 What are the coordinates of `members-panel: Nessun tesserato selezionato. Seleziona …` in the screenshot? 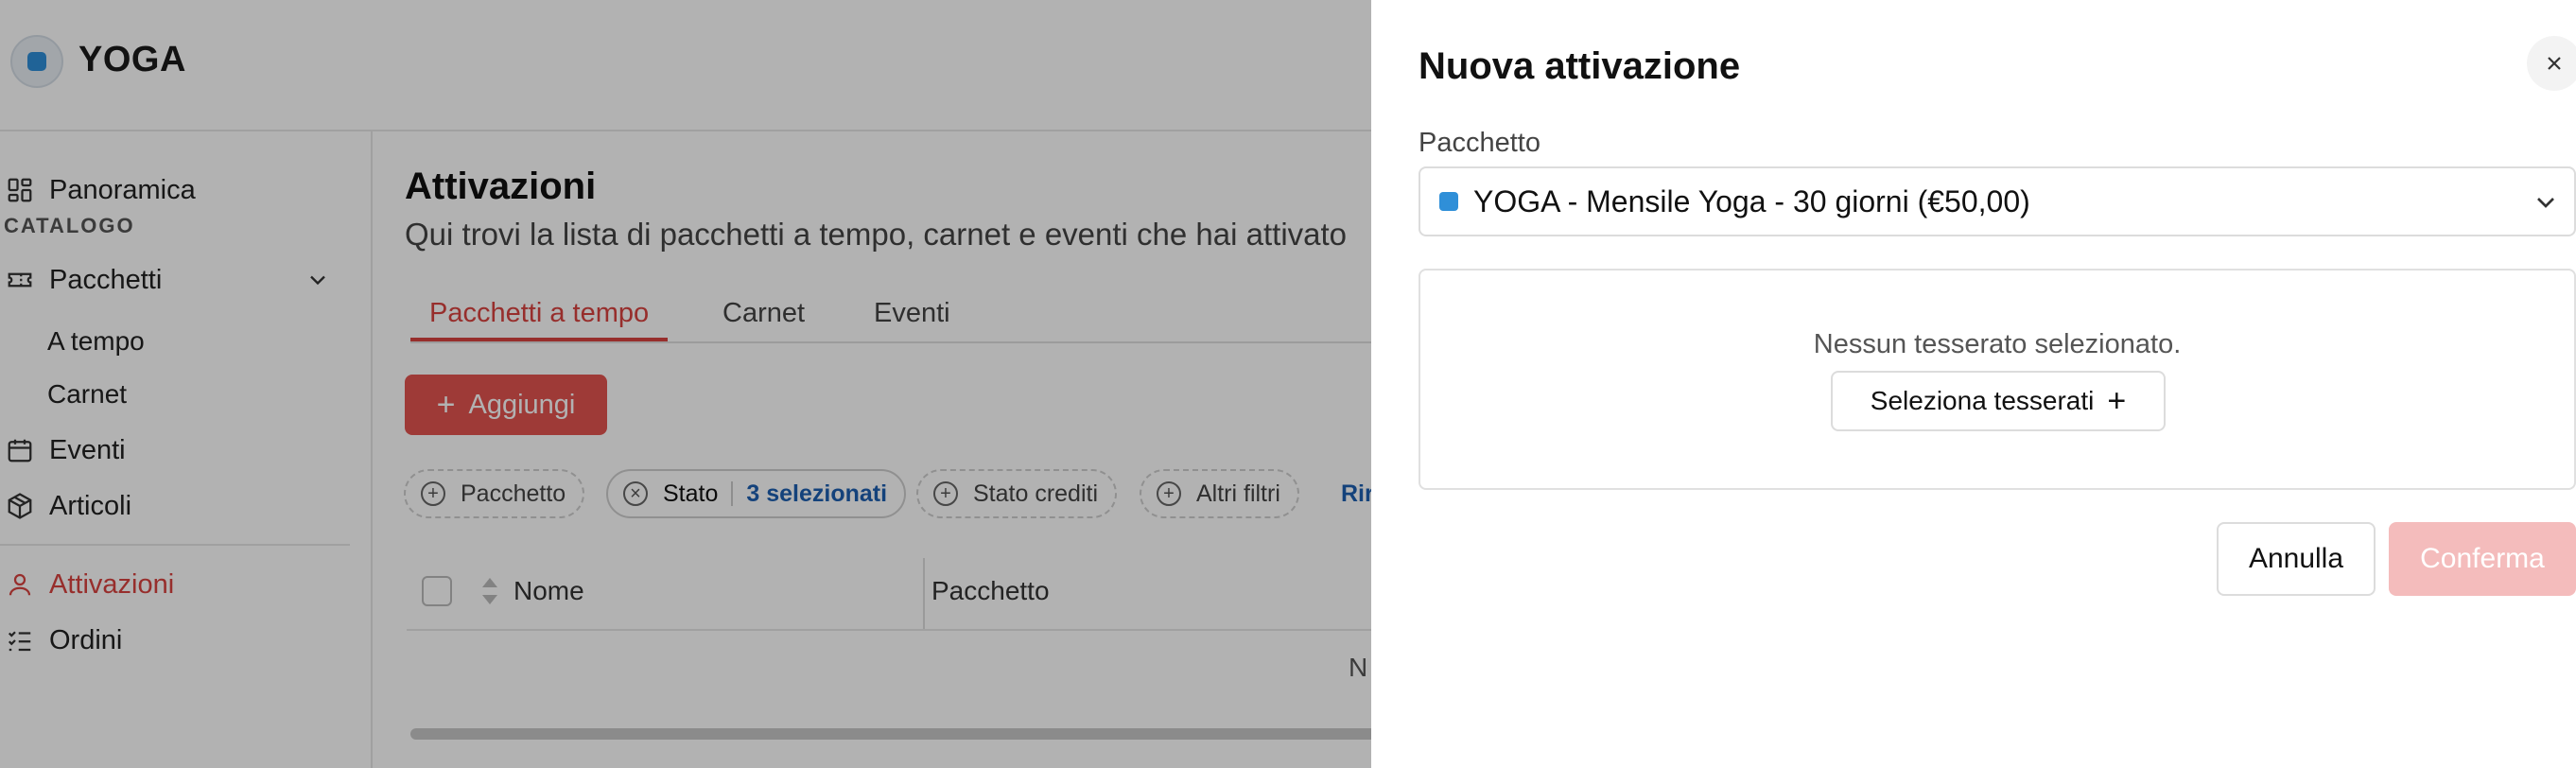 It's located at (1997, 379).